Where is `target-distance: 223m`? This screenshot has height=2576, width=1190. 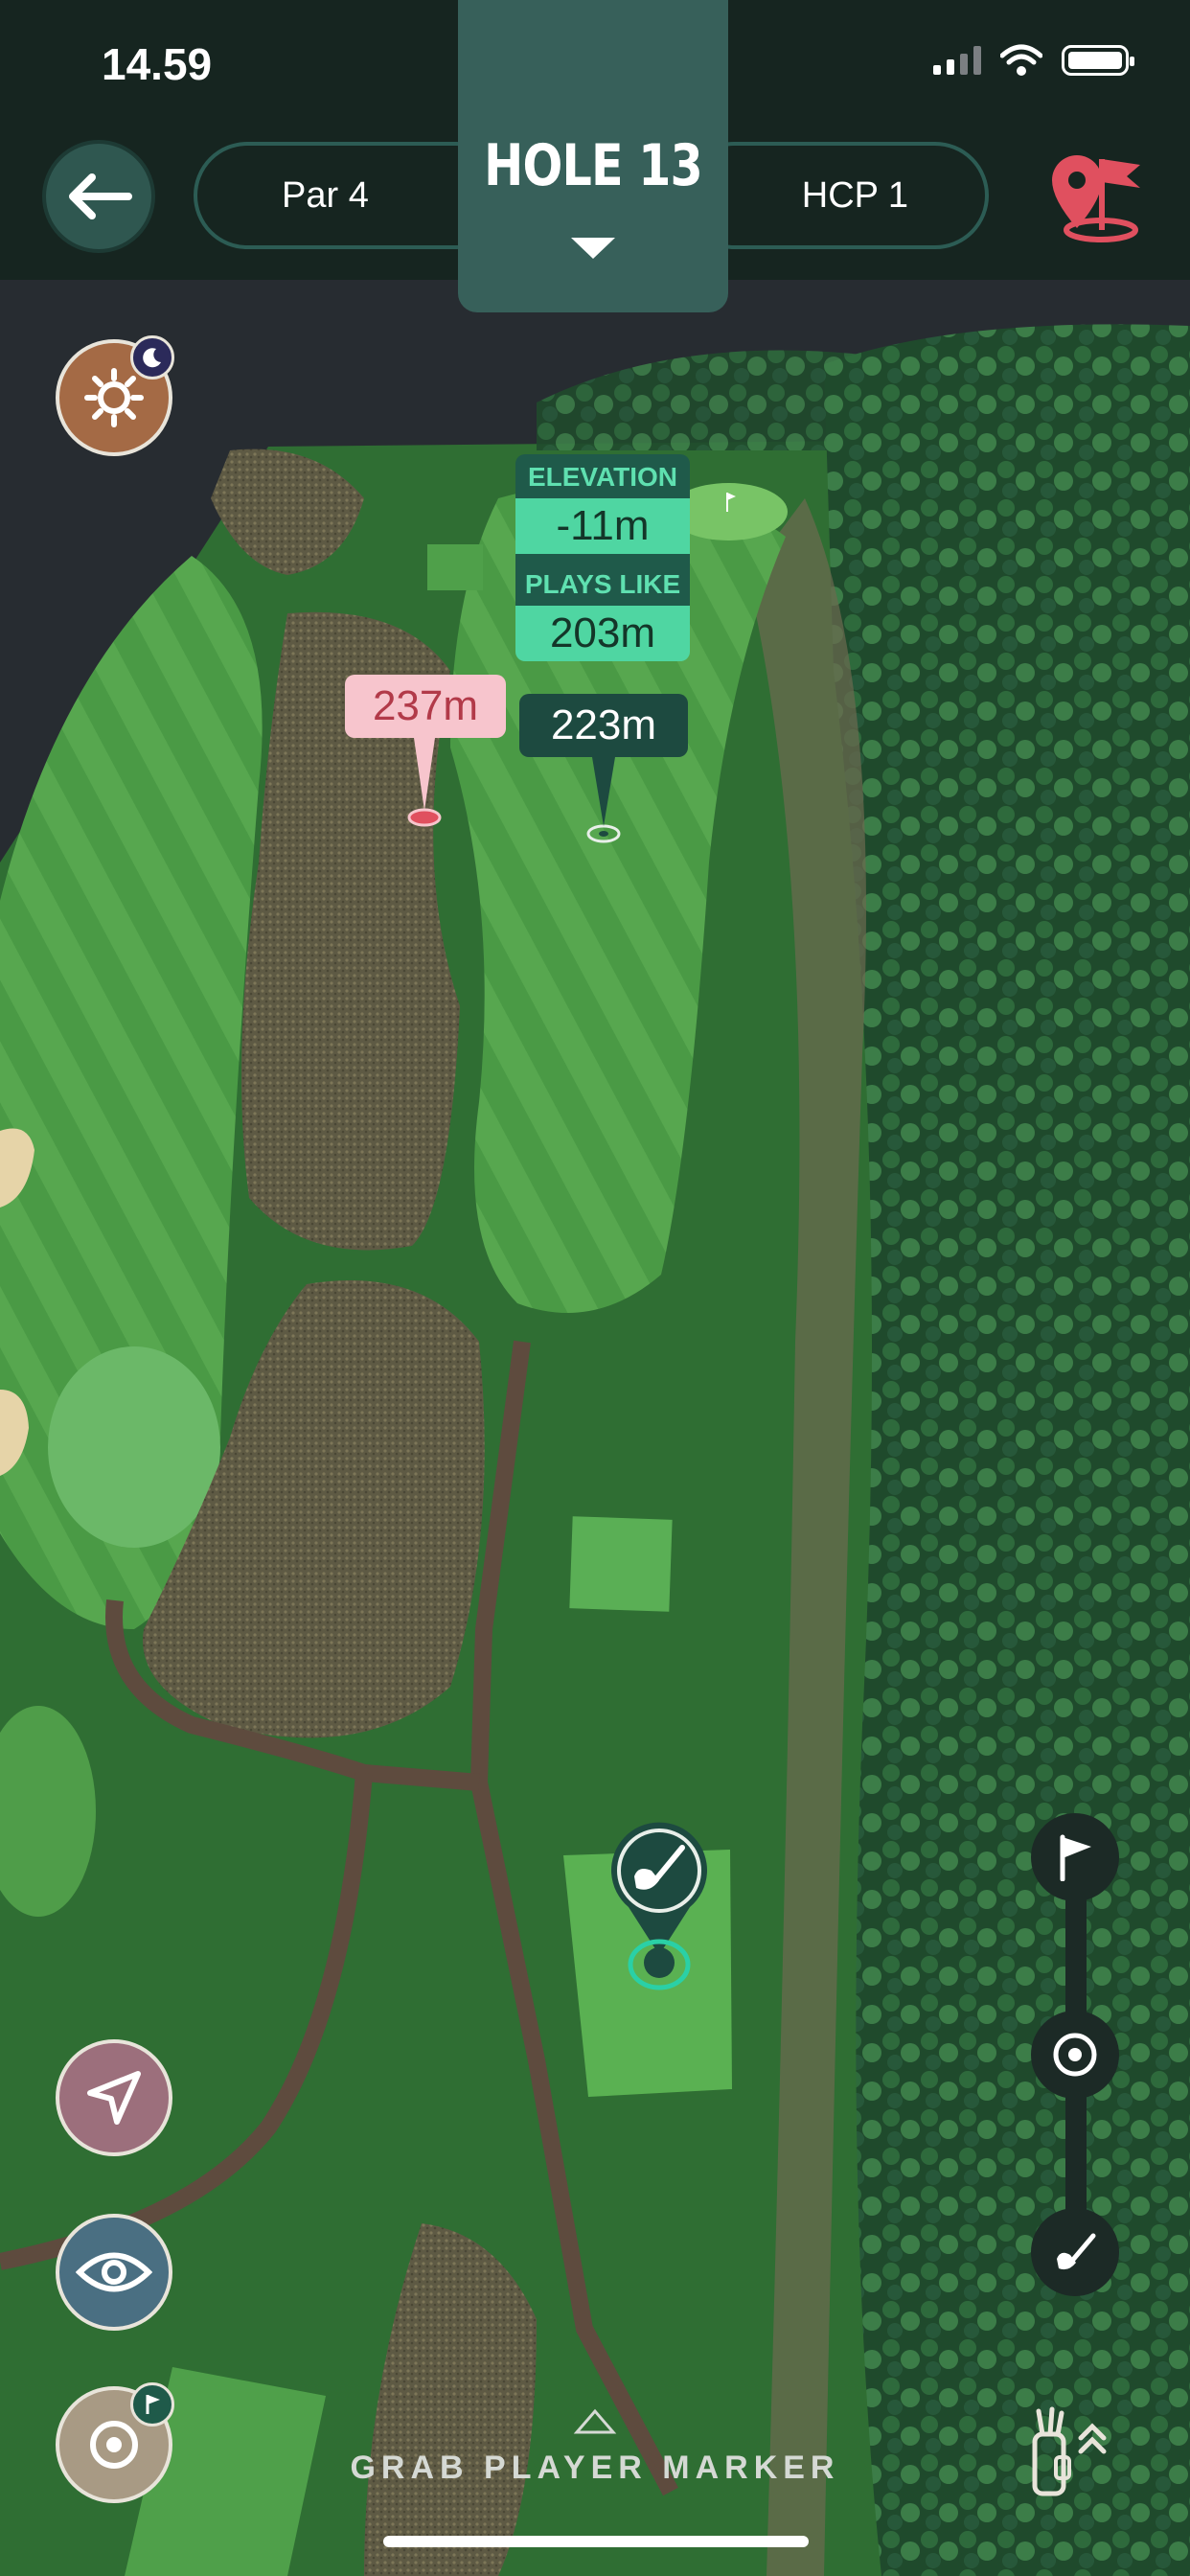
target-distance: 223m is located at coordinates (604, 725).